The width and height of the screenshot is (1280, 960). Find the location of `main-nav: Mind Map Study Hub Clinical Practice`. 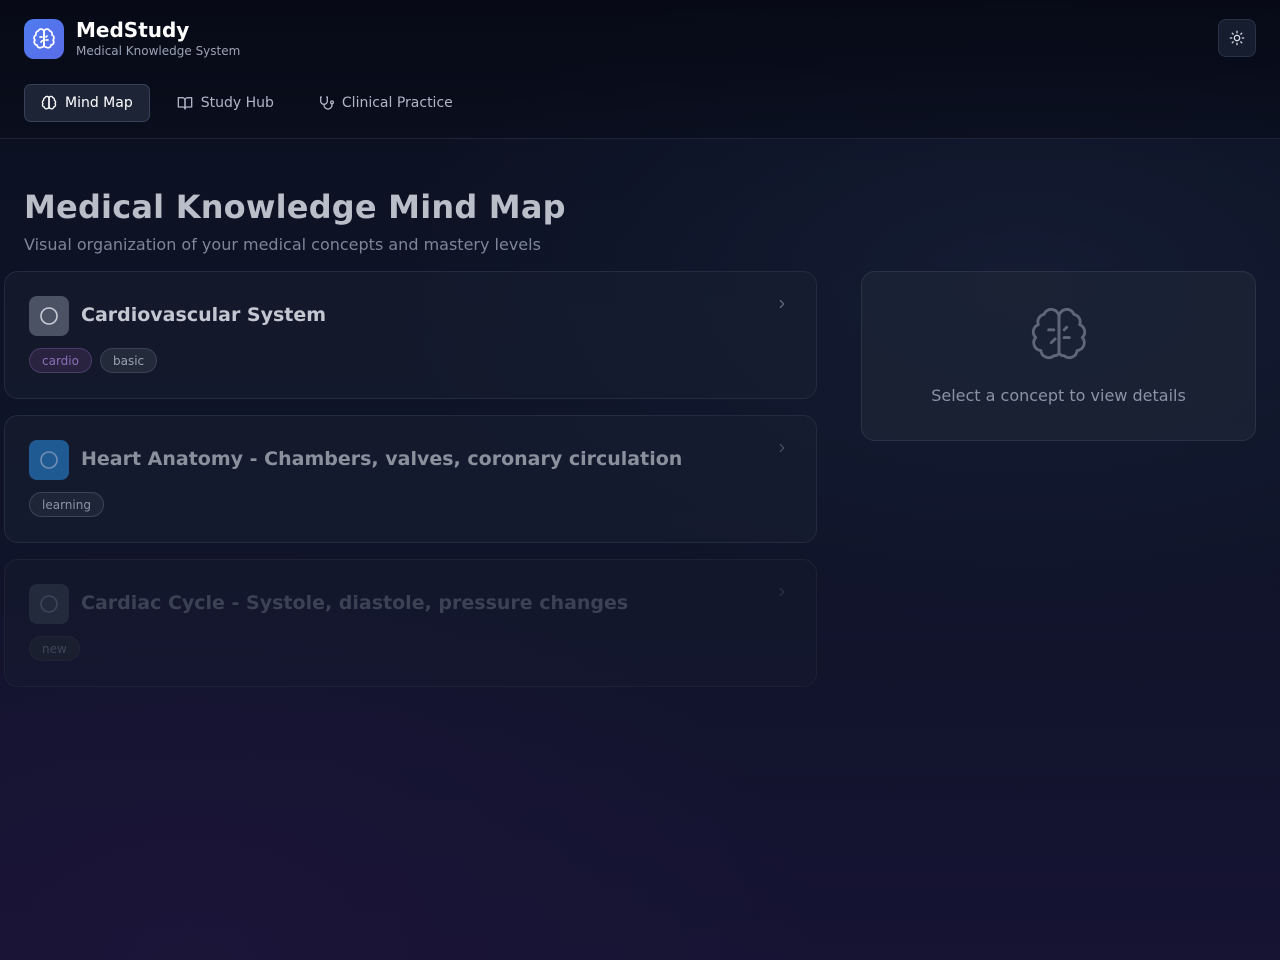

main-nav: Mind Map Study Hub Clinical Practice is located at coordinates (252, 103).